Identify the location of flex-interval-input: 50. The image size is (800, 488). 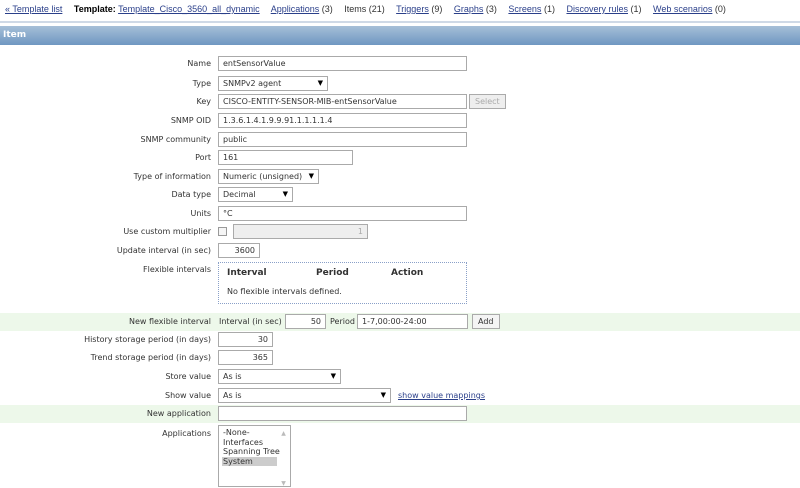
(305, 321).